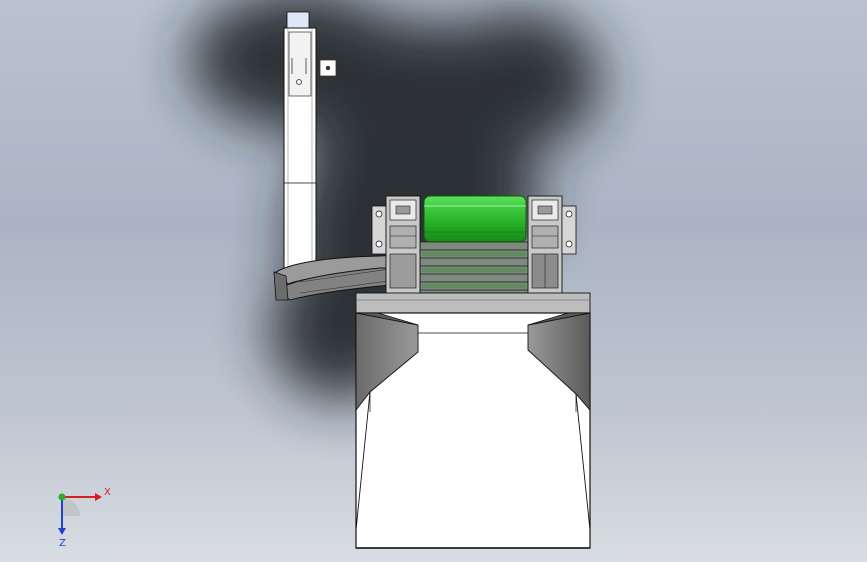 The width and height of the screenshot is (867, 562). Describe the element at coordinates (473, 420) in the screenshot. I see `hopper` at that location.